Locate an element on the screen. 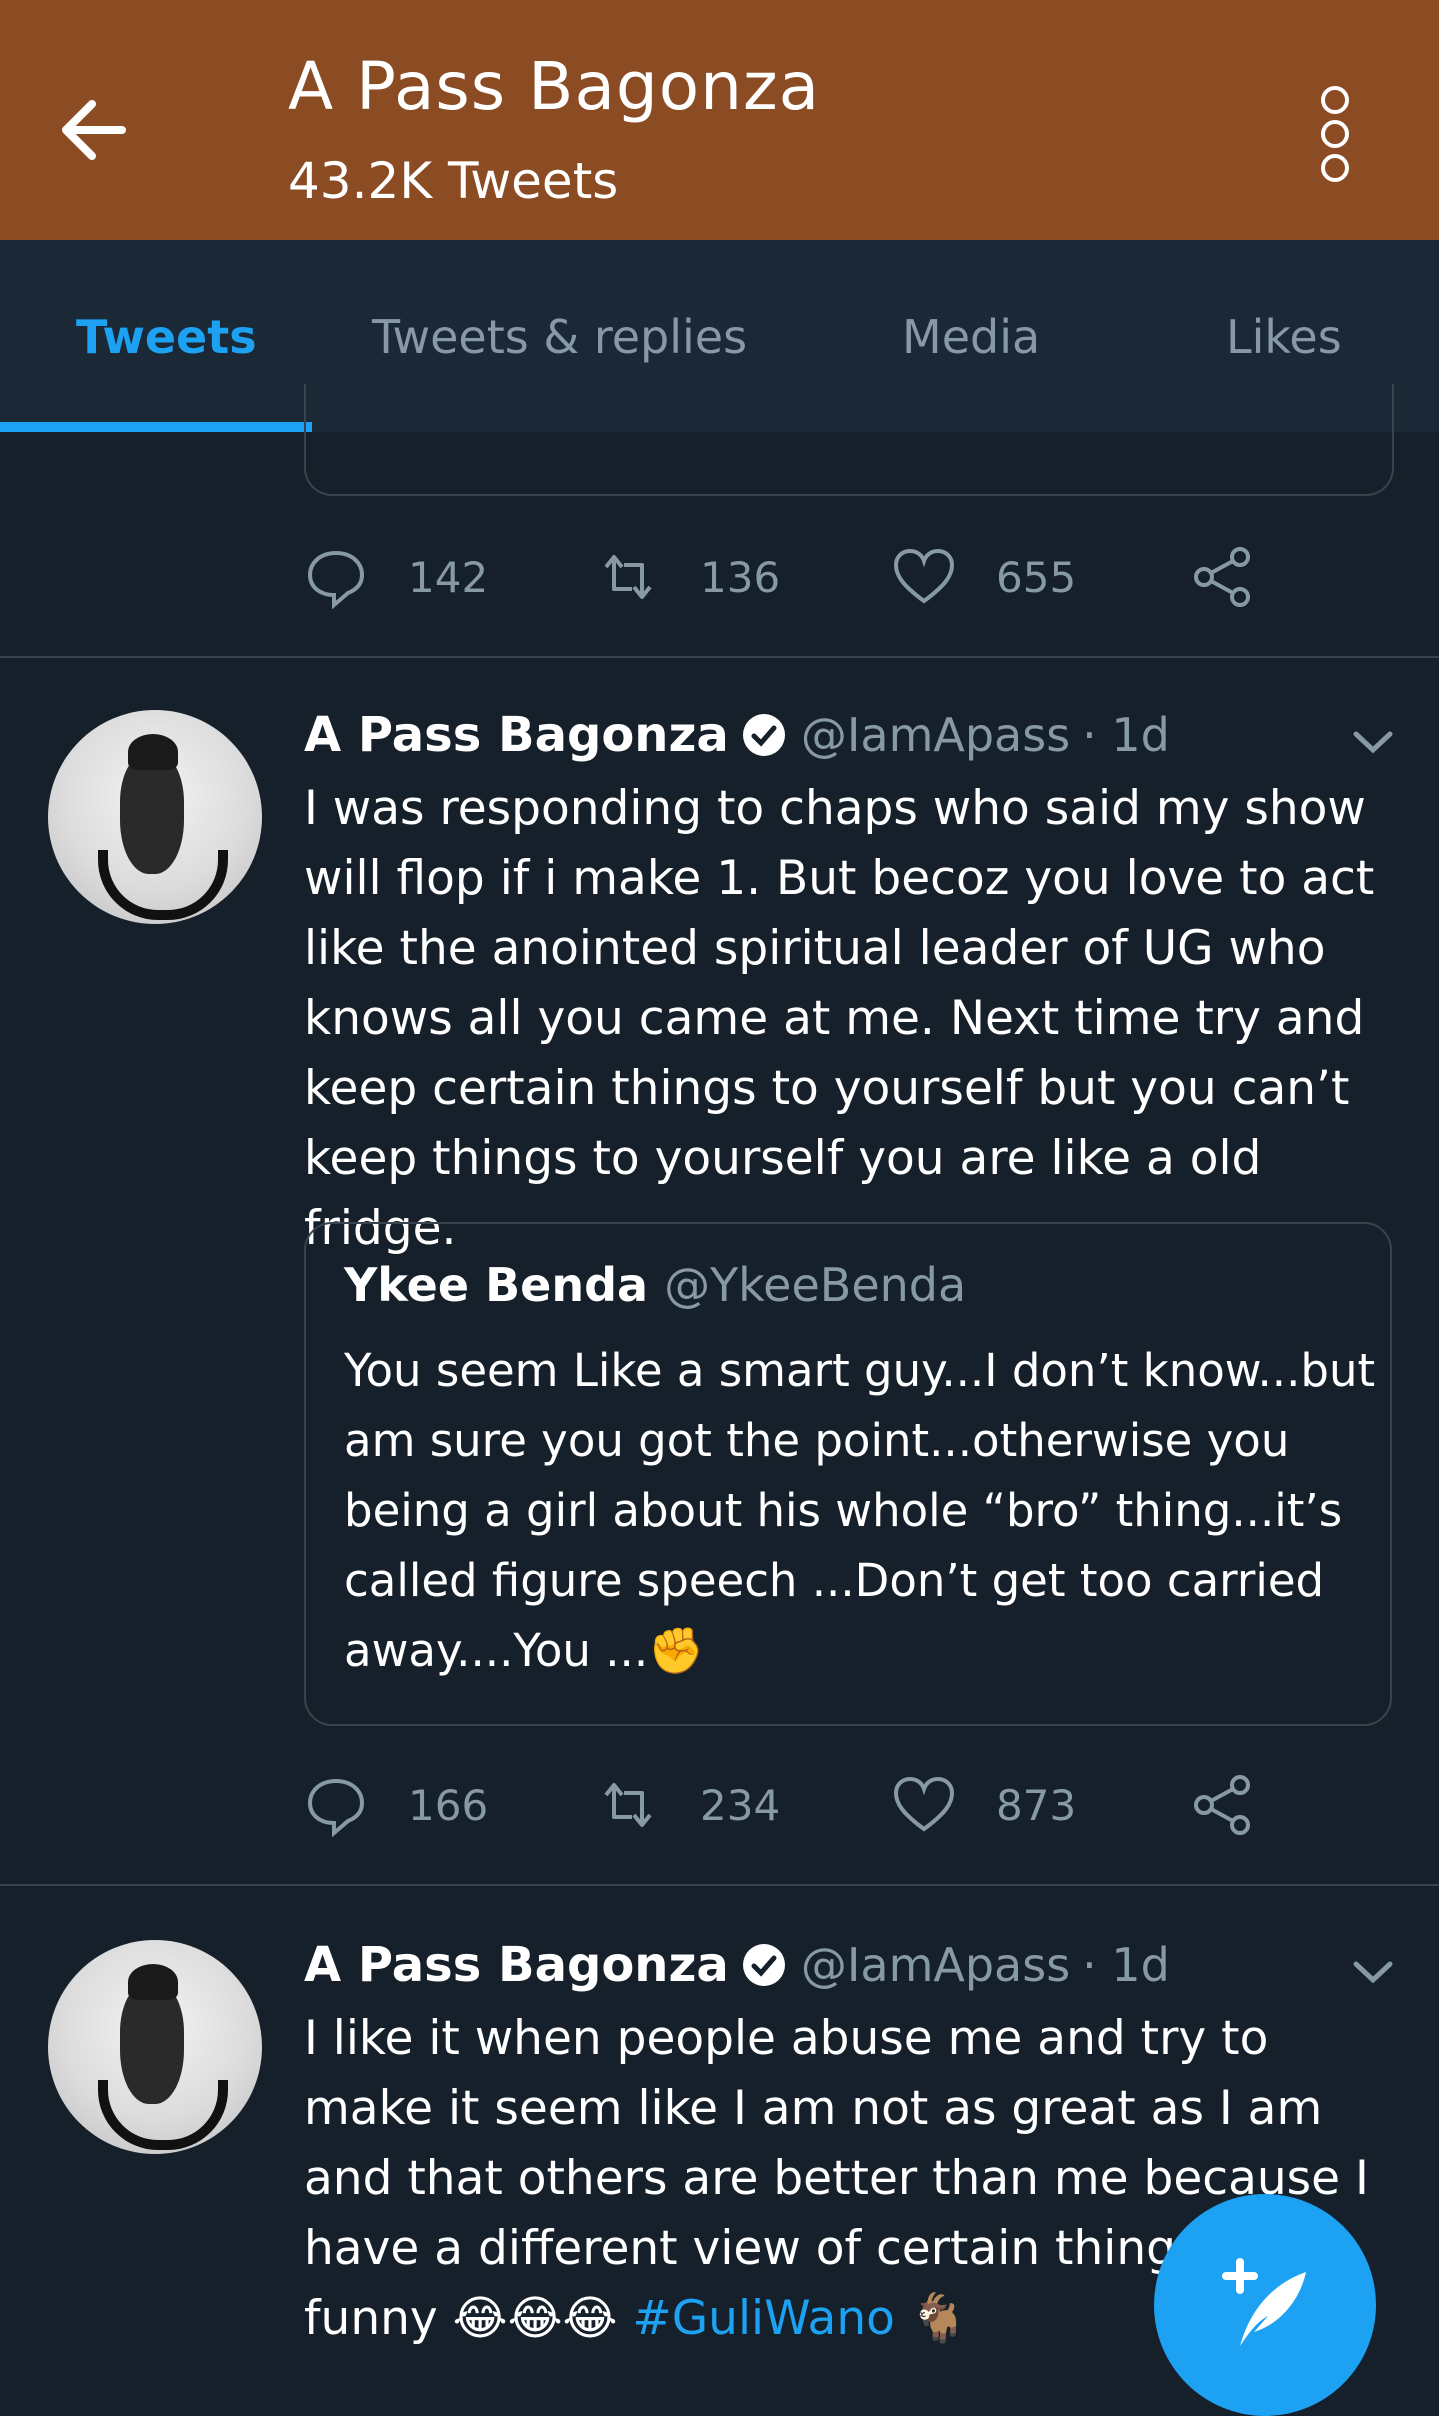  vertical-dots-icon is located at coordinates (1335, 134).